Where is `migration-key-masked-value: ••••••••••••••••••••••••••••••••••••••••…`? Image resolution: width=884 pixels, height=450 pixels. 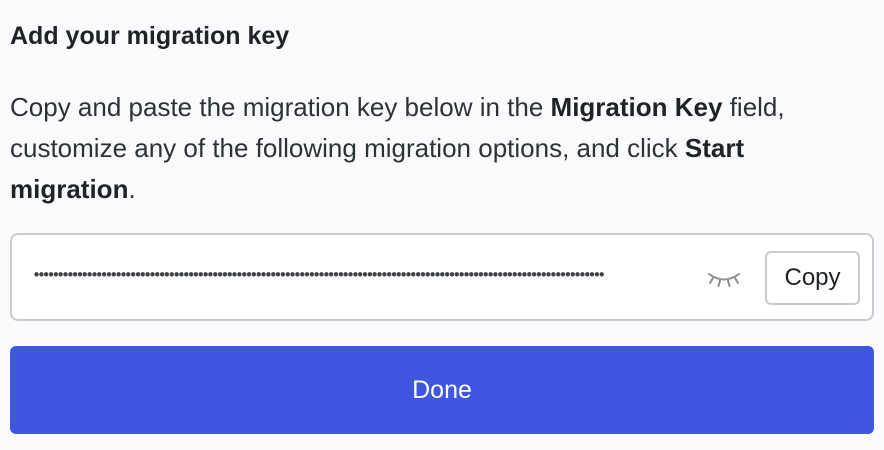 migration-key-masked-value: ••••••••••••••••••••••••••••••••••••••••… is located at coordinates (357, 275).